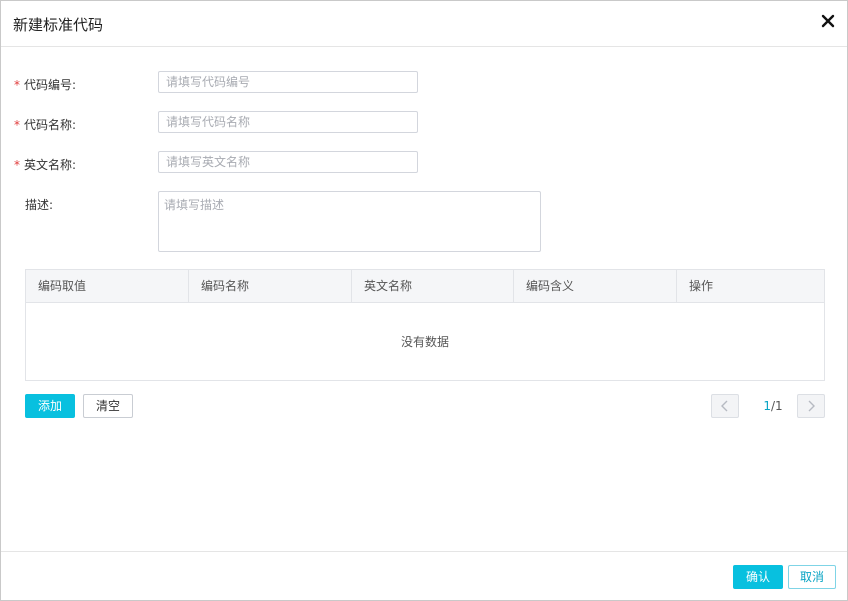  I want to click on form-row-code-number: * 代码编号:, so click(424, 83).